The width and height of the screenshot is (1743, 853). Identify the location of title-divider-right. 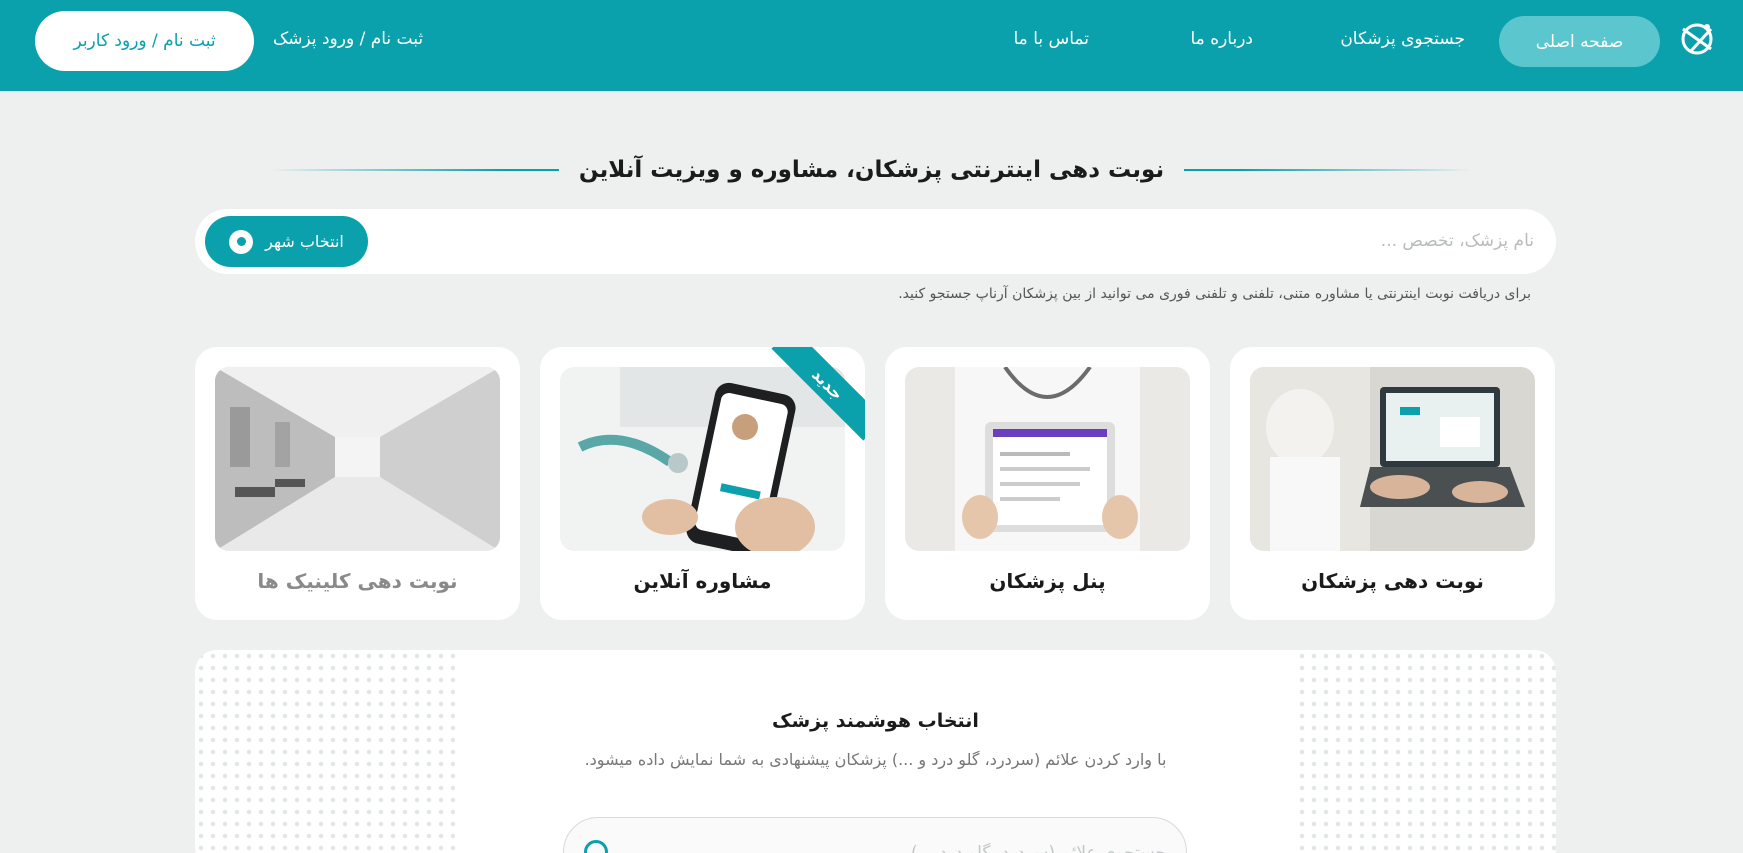
(1329, 170).